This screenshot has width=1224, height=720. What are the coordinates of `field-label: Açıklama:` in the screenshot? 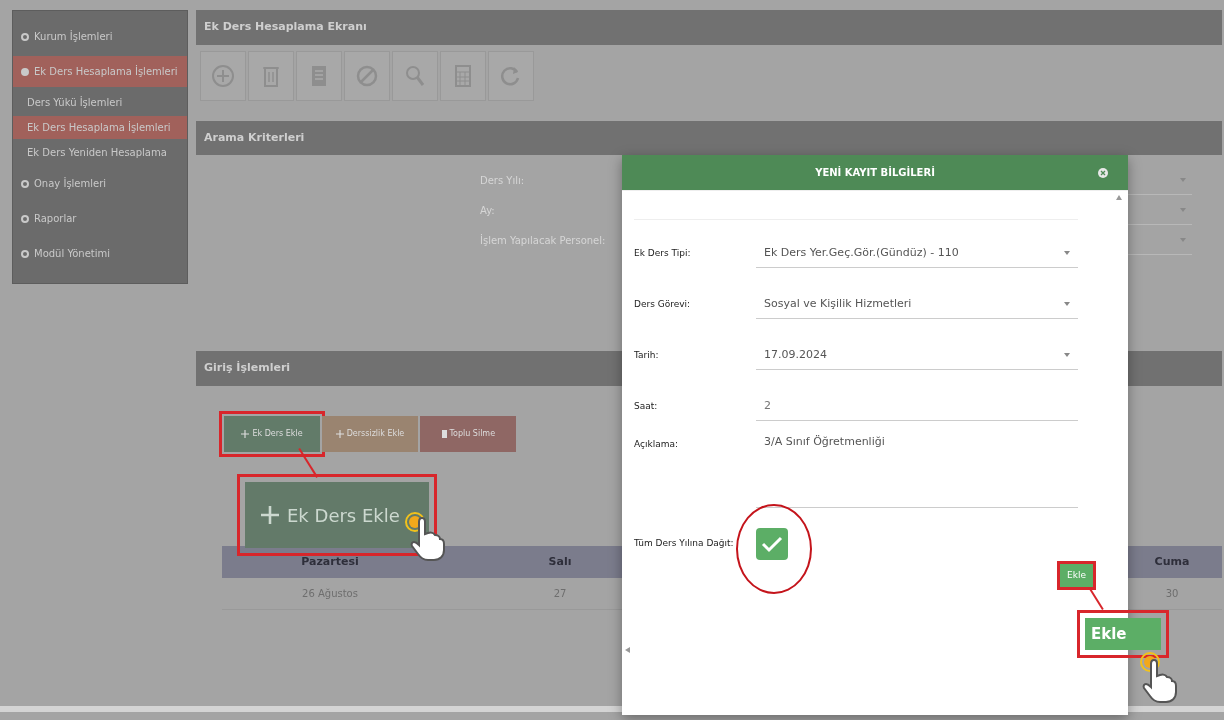 It's located at (656, 444).